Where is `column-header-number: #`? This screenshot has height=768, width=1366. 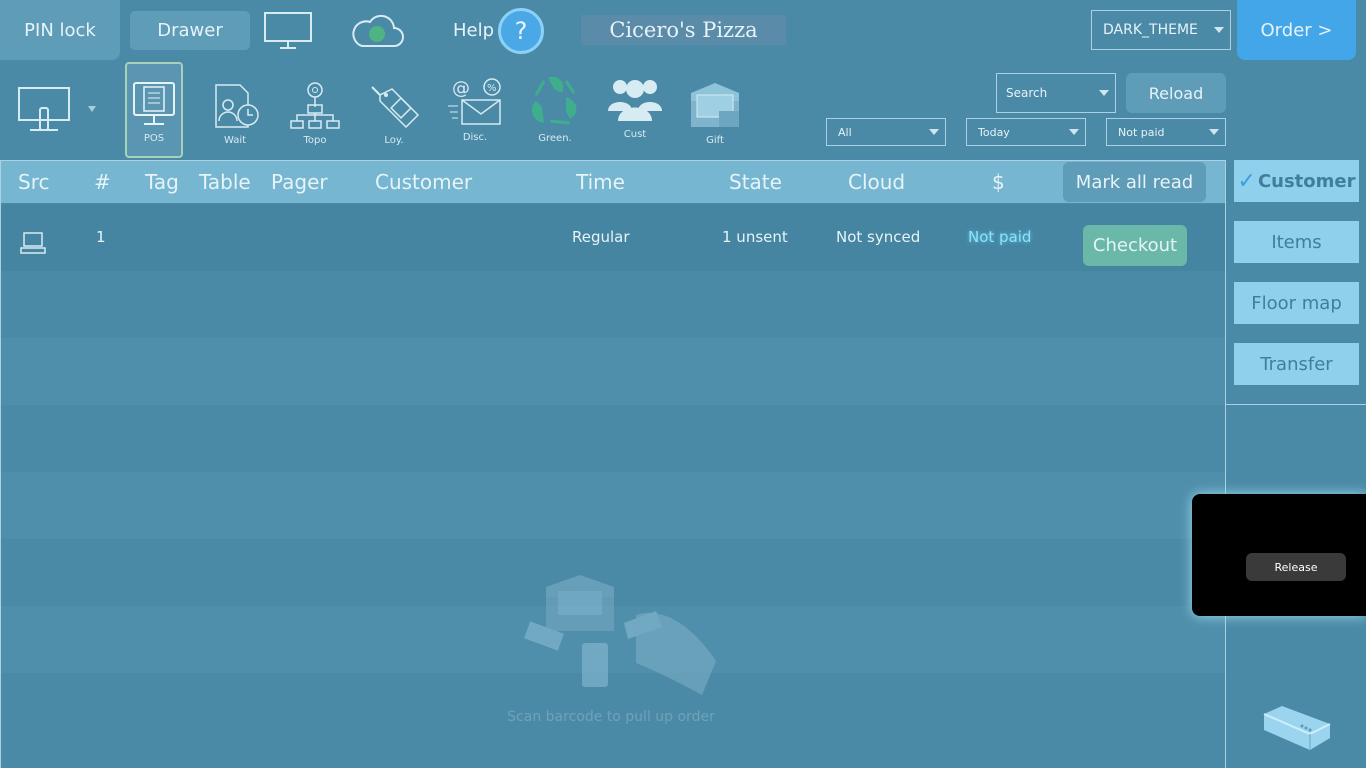
column-header-number: # is located at coordinates (102, 182).